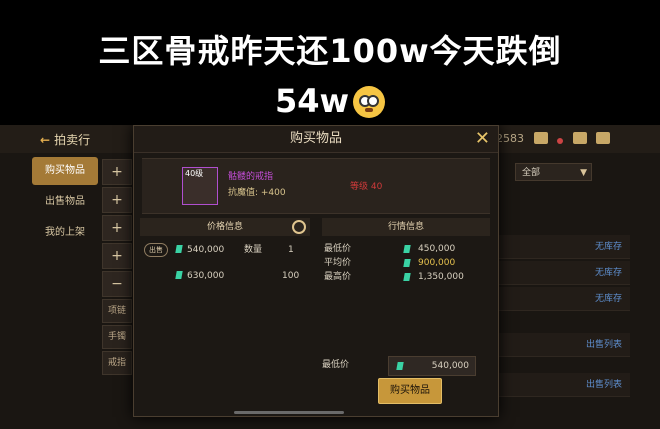 This screenshot has width=660, height=429. Describe the element at coordinates (553, 138) in the screenshot. I see `top-right-status: 2583` at that location.